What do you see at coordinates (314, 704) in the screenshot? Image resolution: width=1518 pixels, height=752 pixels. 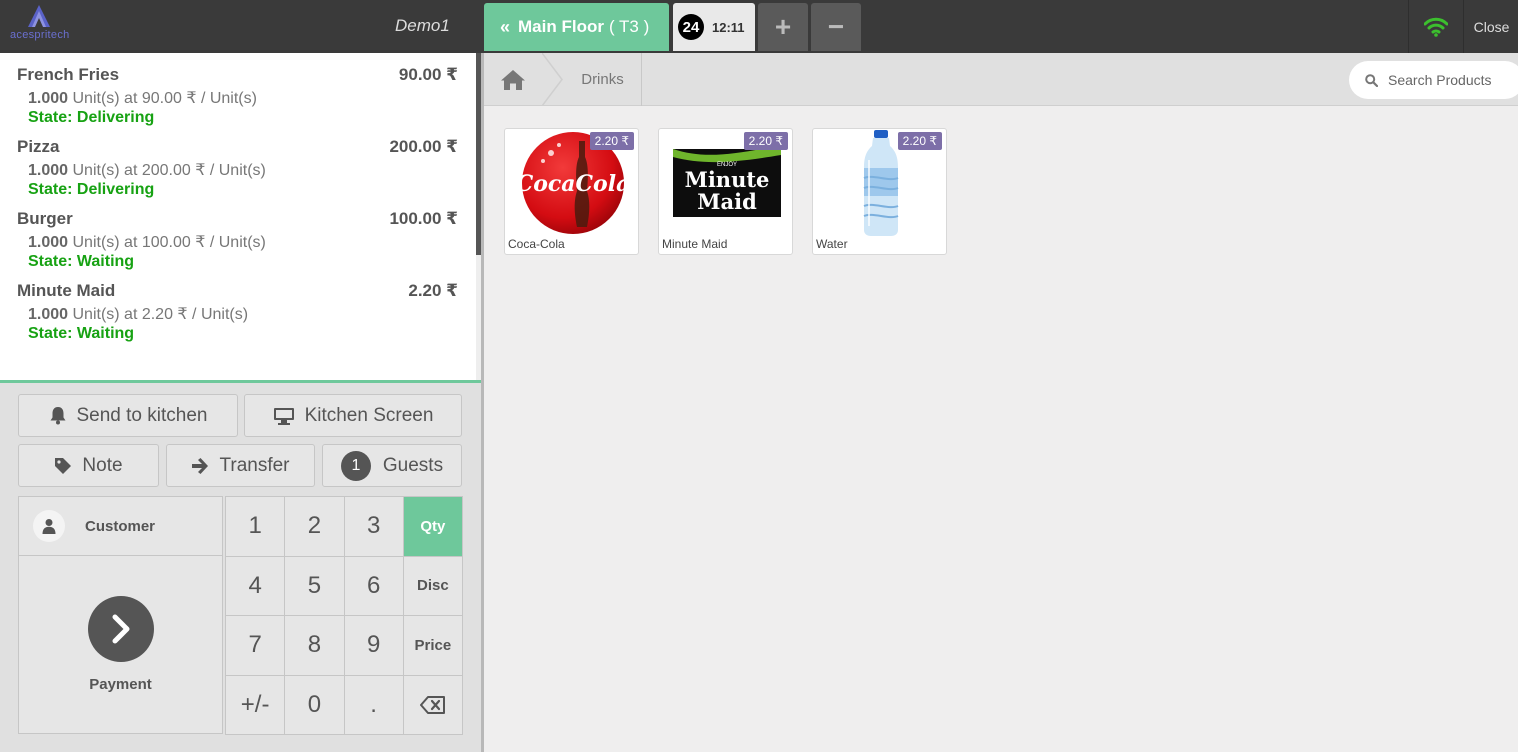 I see `numpad-key-0: 0` at bounding box center [314, 704].